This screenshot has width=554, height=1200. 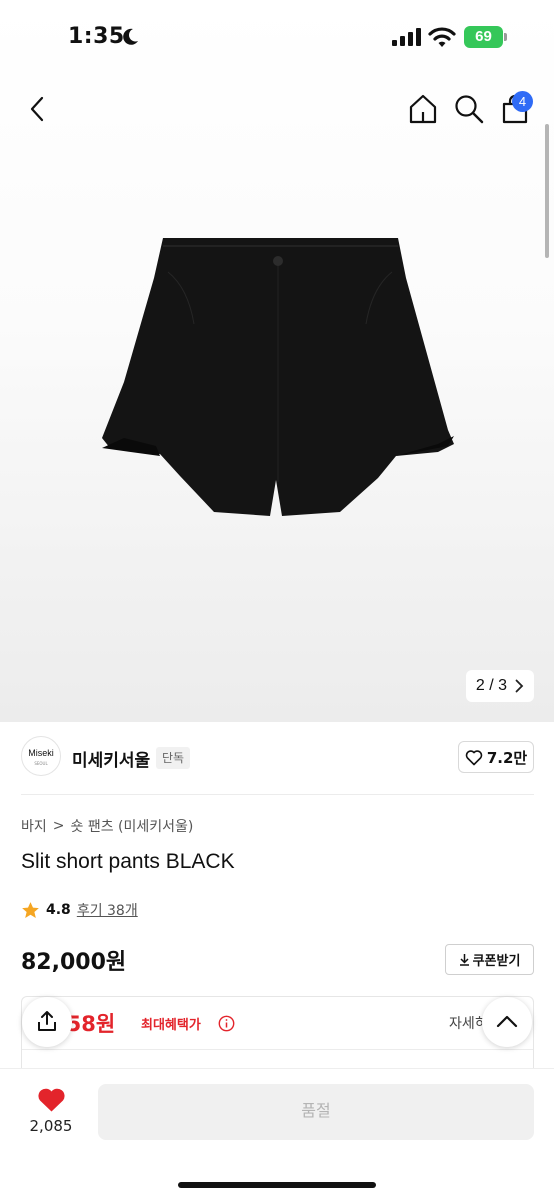 I want to click on rating-value: 4.8, so click(x=58, y=910).